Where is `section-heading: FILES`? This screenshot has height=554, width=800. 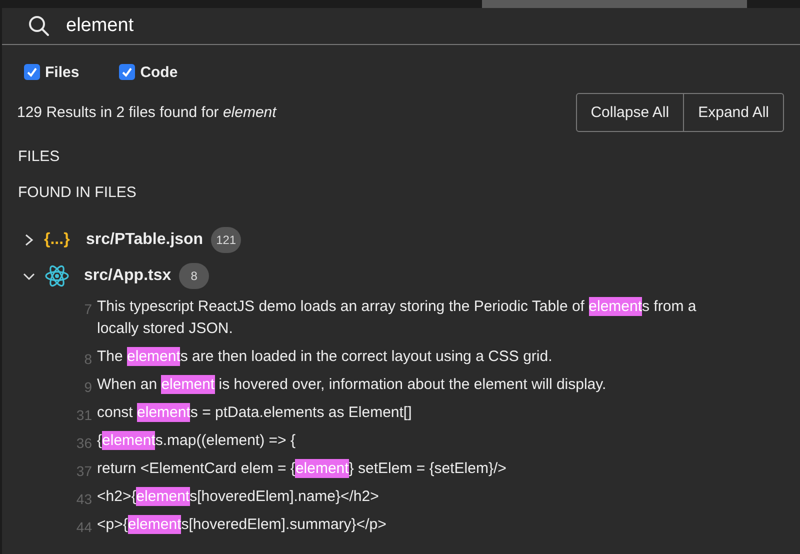 section-heading: FILES is located at coordinates (39, 157).